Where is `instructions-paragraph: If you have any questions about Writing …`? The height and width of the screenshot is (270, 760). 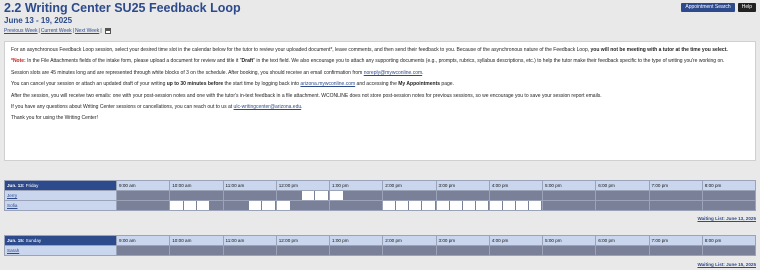
instructions-paragraph: If you have any questions about Writing … is located at coordinates (157, 107).